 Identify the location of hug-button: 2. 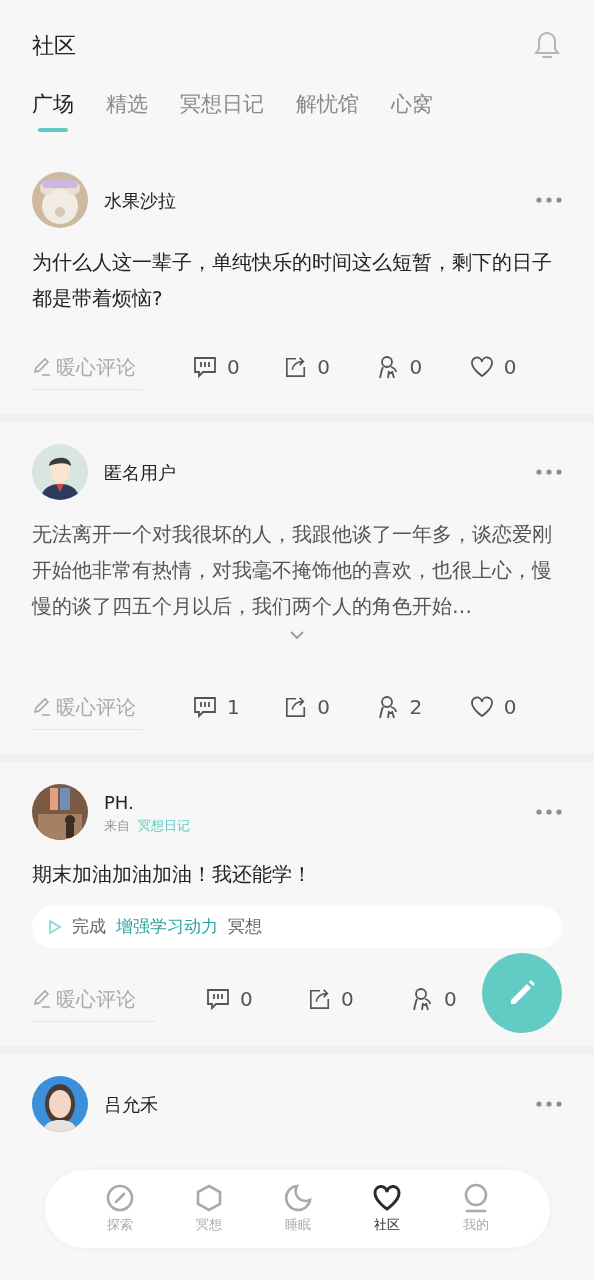
(400, 707).